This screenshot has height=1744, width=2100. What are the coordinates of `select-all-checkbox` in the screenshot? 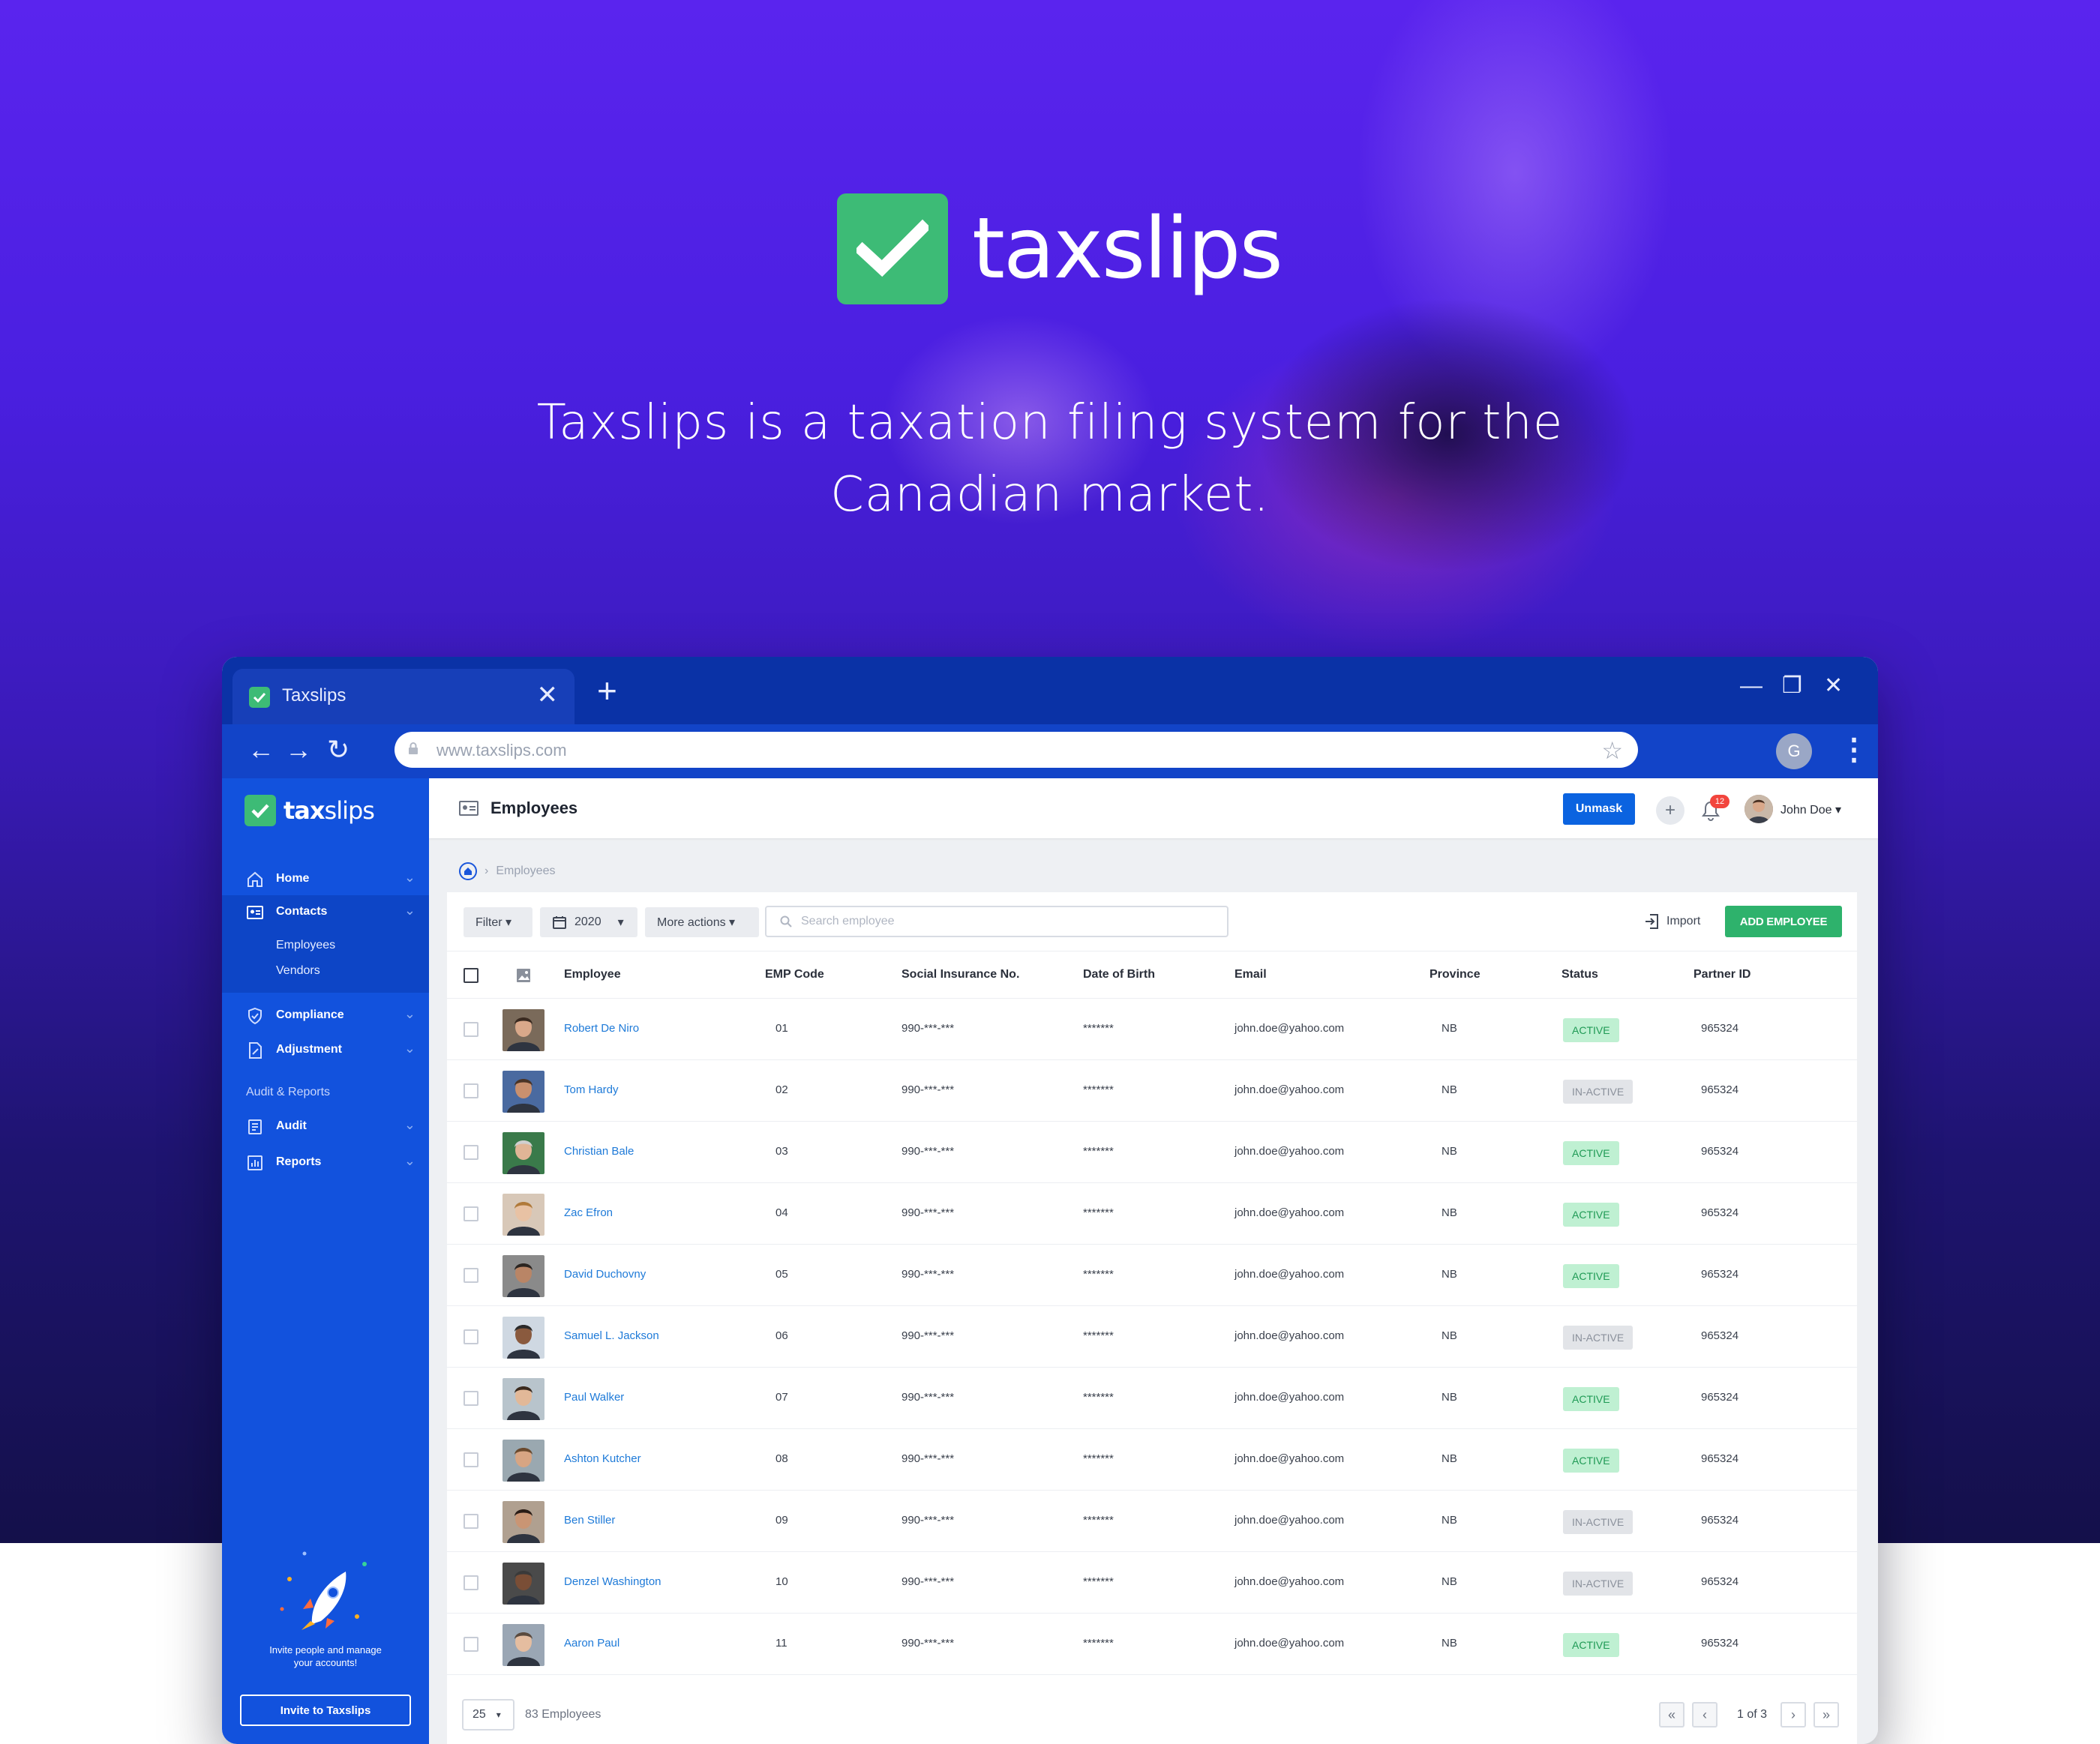 It's located at (471, 975).